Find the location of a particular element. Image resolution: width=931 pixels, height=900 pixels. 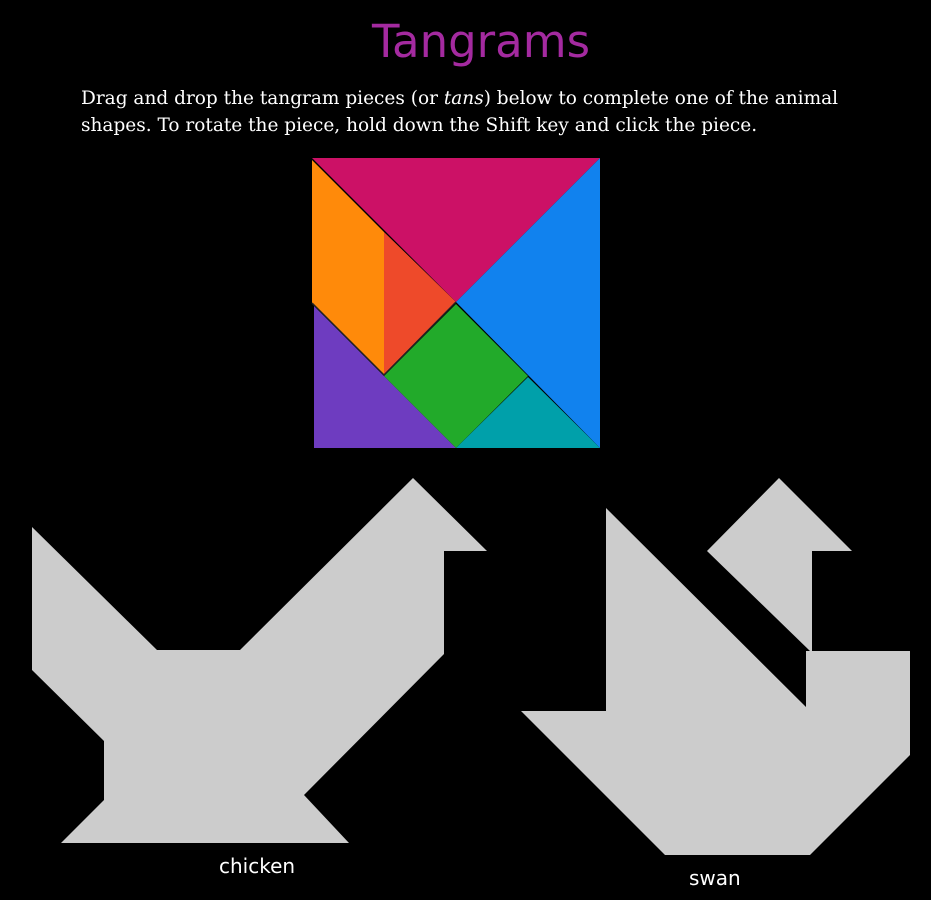

swan-label: swan is located at coordinates (715, 878).